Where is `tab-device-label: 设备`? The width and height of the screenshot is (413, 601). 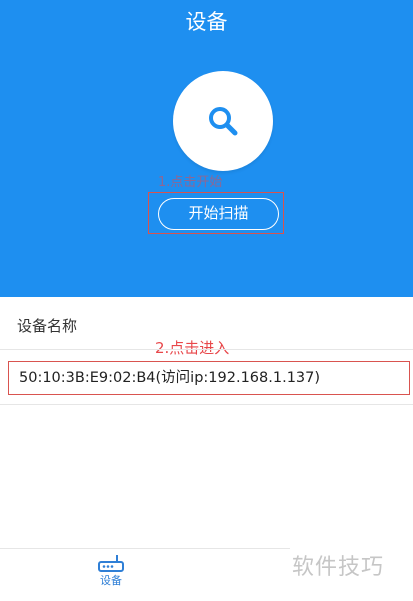 tab-device-label: 设备 is located at coordinates (111, 580).